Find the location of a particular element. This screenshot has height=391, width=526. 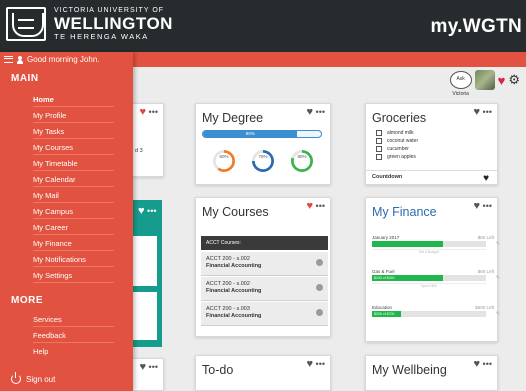

todo-card: To-do ♥ ••• is located at coordinates (263, 373).